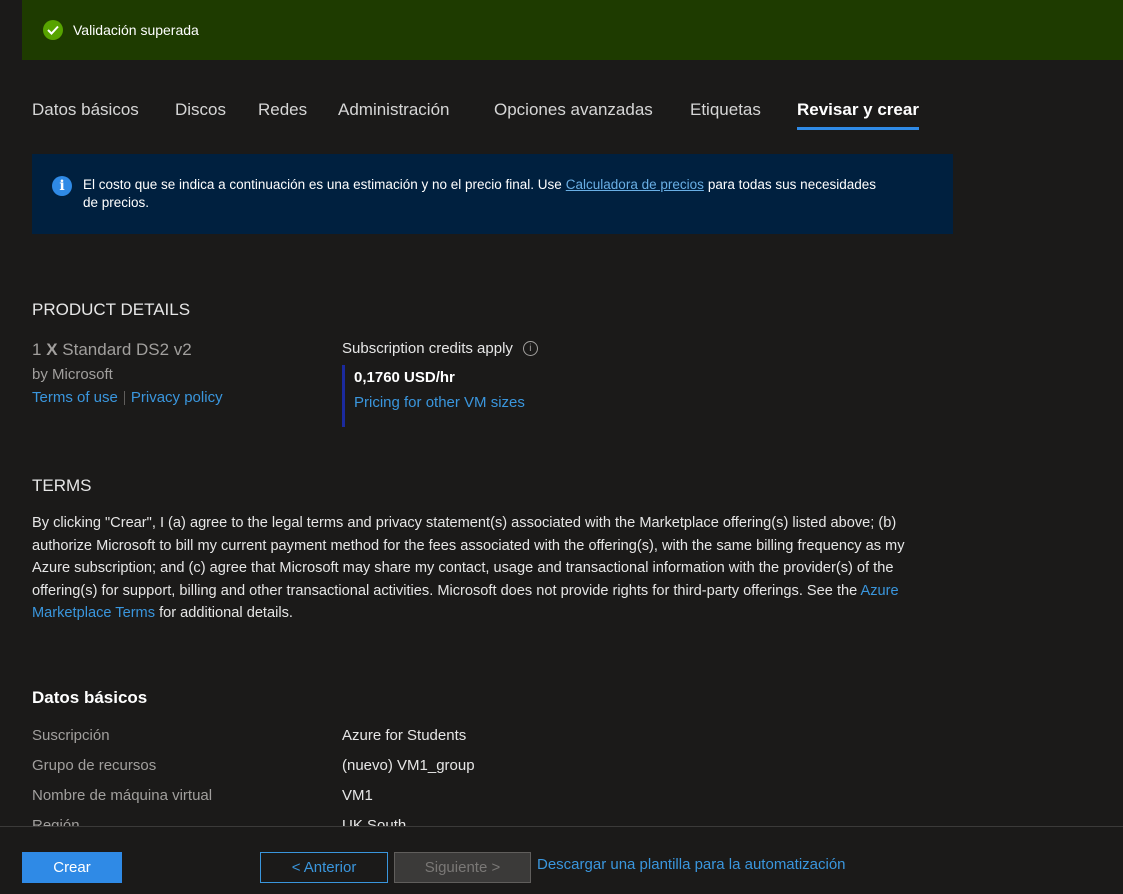  I want to click on tab-opciones-avanzadas: Opciones avanzadas, so click(573, 113).